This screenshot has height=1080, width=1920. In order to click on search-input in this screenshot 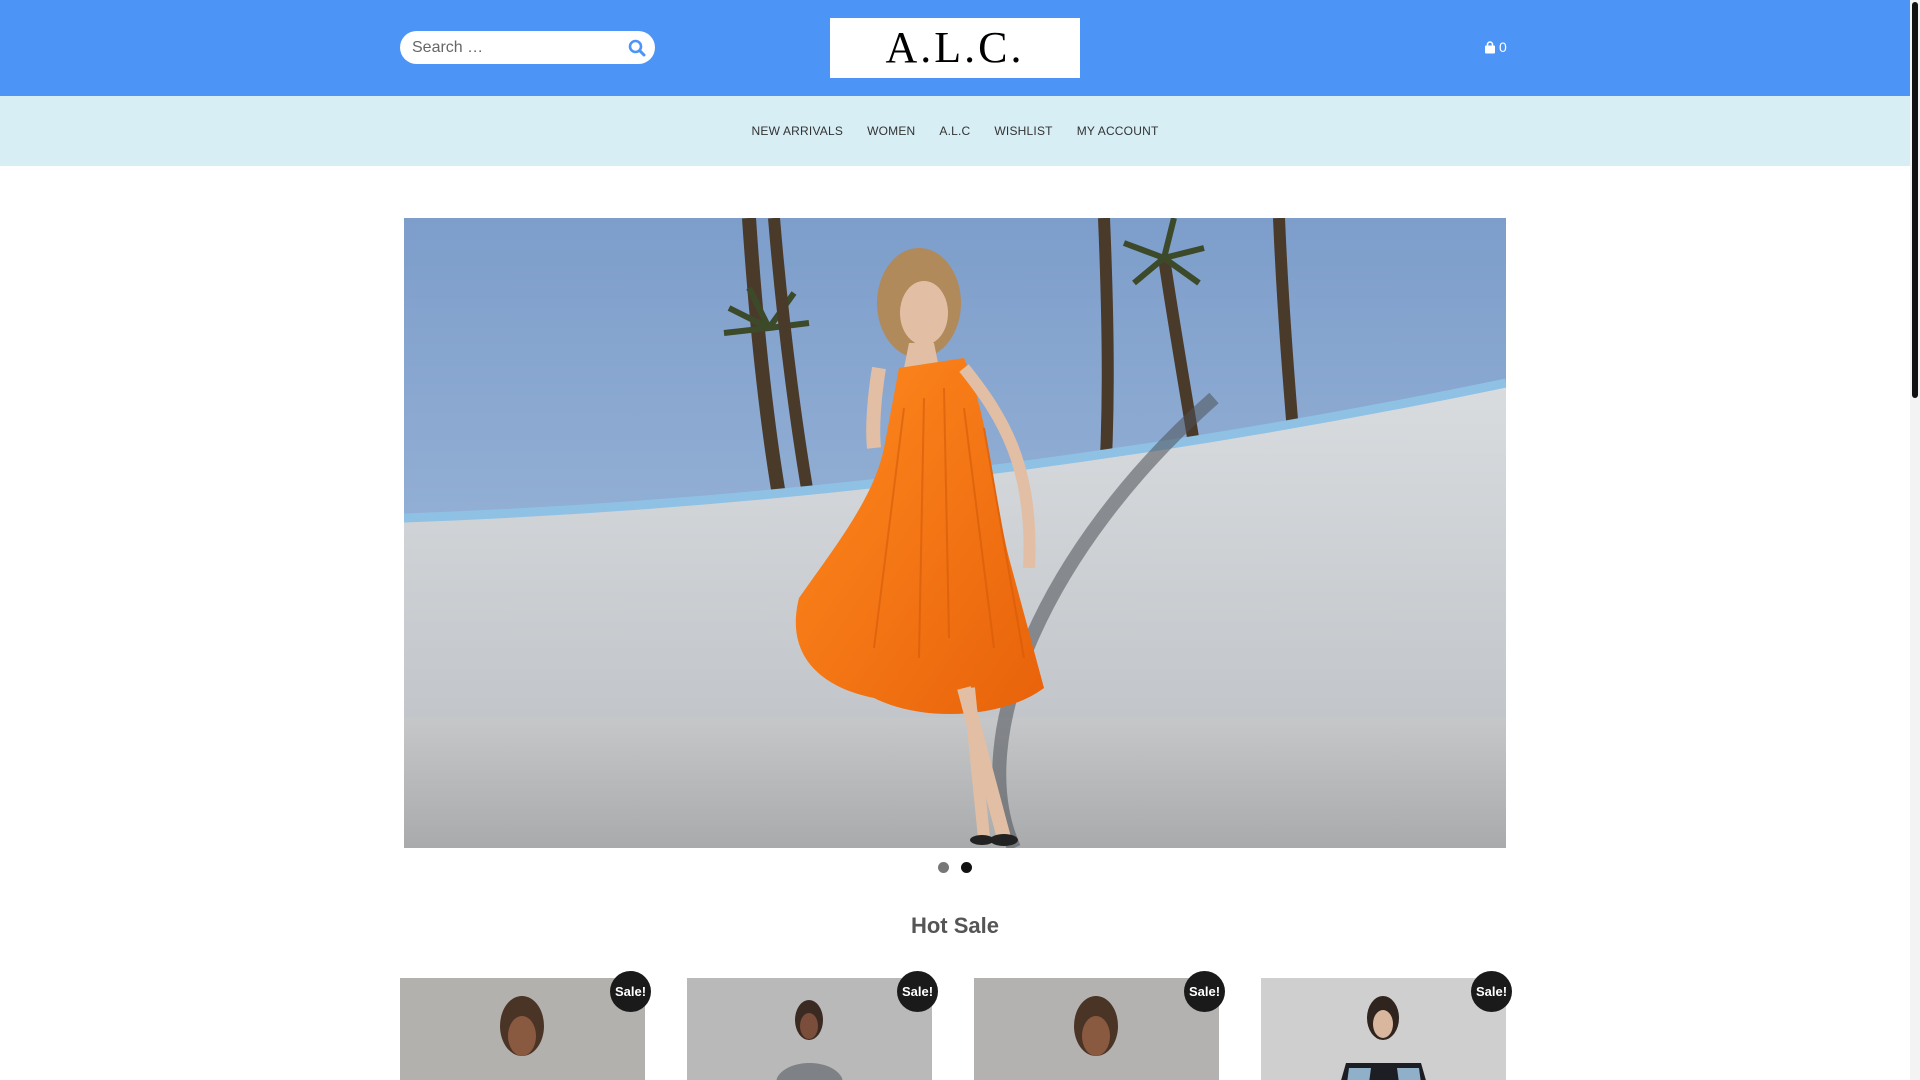, I will do `click(514, 47)`.